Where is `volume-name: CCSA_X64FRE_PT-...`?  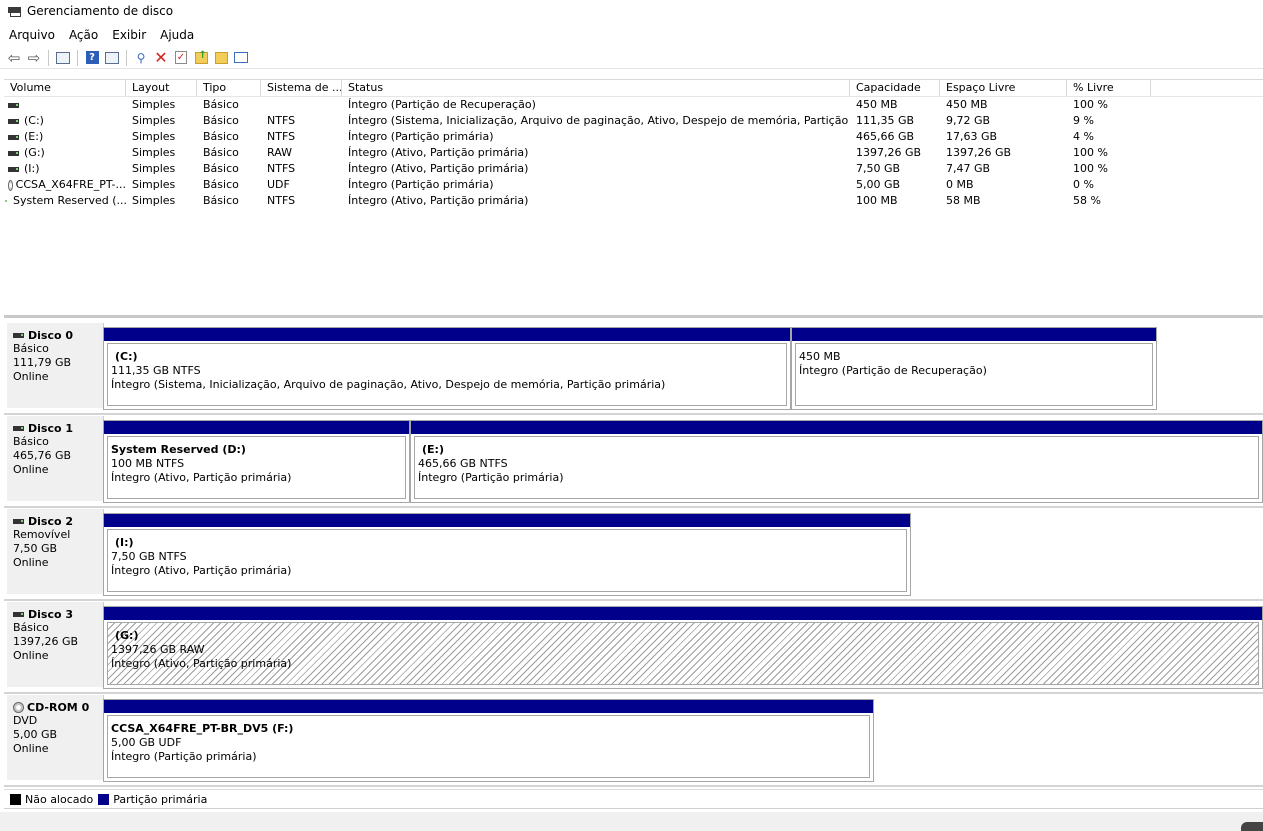 volume-name: CCSA_X64FRE_PT-... is located at coordinates (70, 184).